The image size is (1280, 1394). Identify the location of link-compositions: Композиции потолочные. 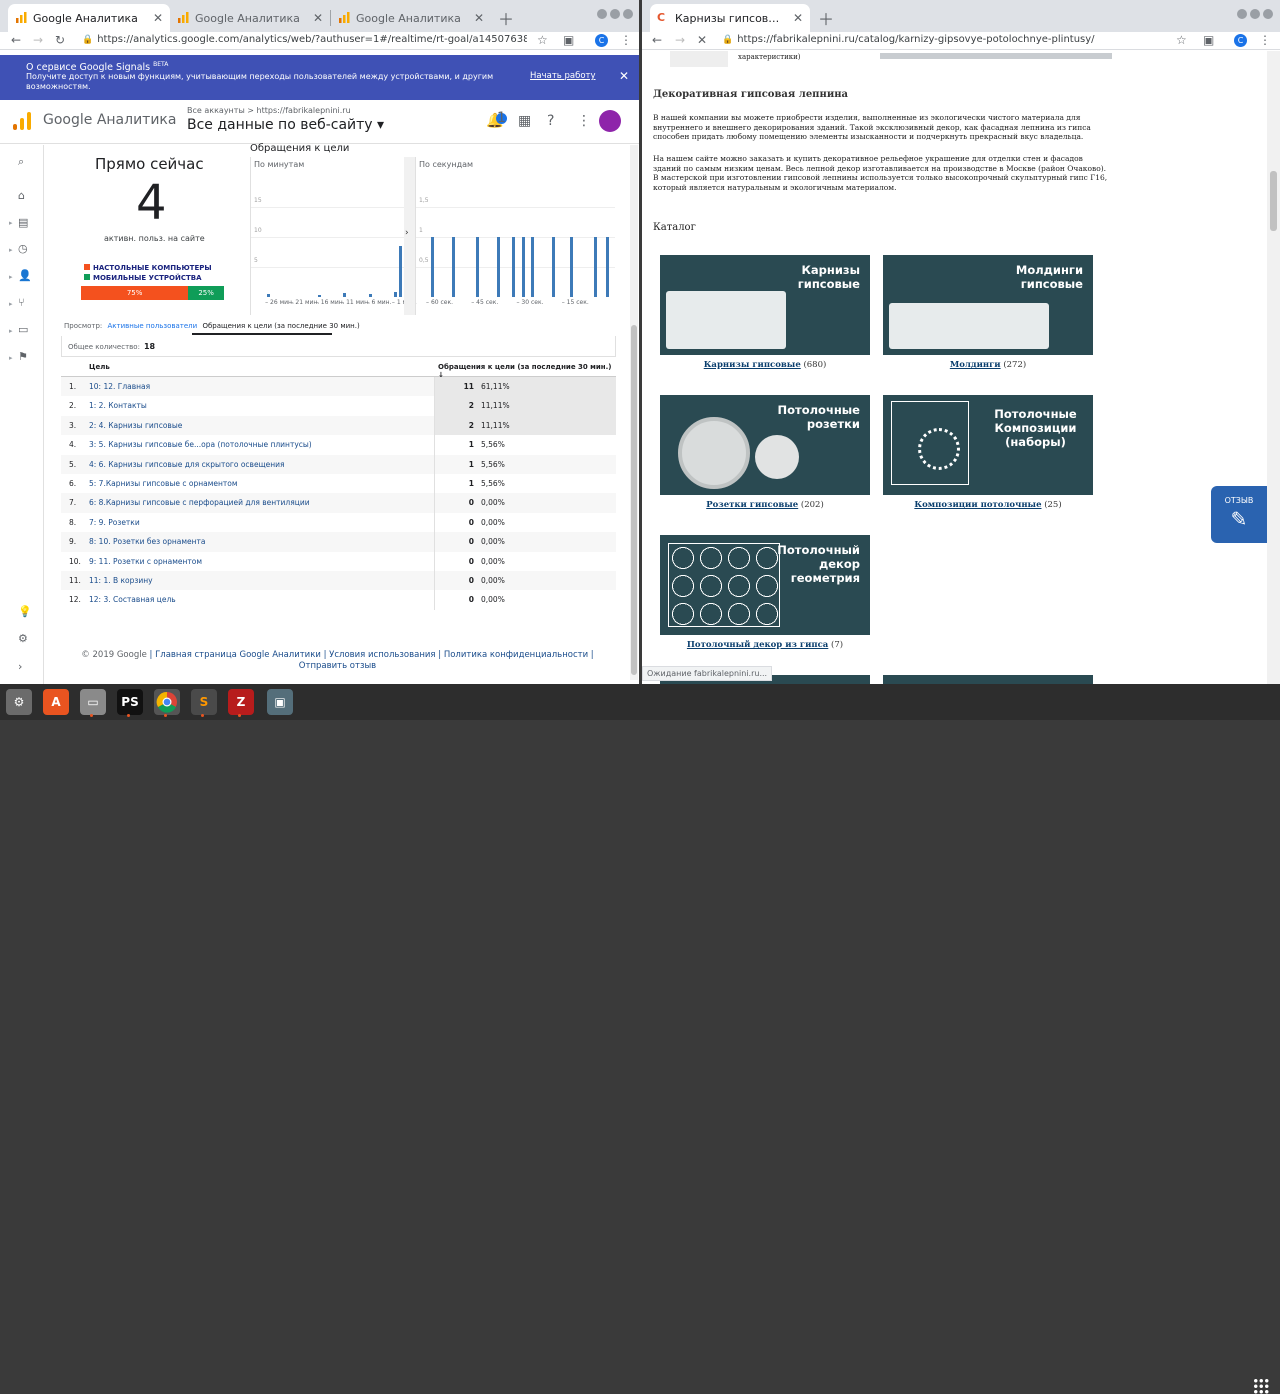
(977, 505).